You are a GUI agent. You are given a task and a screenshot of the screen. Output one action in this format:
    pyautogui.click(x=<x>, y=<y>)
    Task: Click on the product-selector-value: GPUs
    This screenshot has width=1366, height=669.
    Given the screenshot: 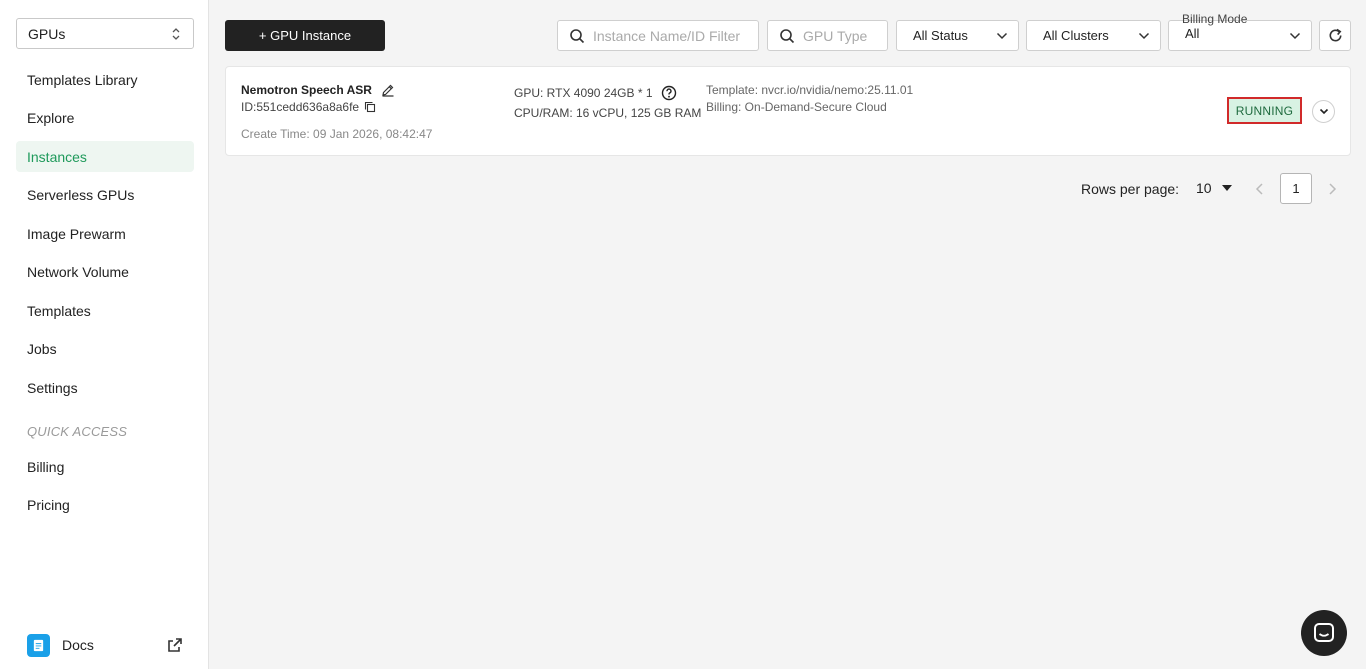 What is the action you would take?
    pyautogui.click(x=47, y=33)
    